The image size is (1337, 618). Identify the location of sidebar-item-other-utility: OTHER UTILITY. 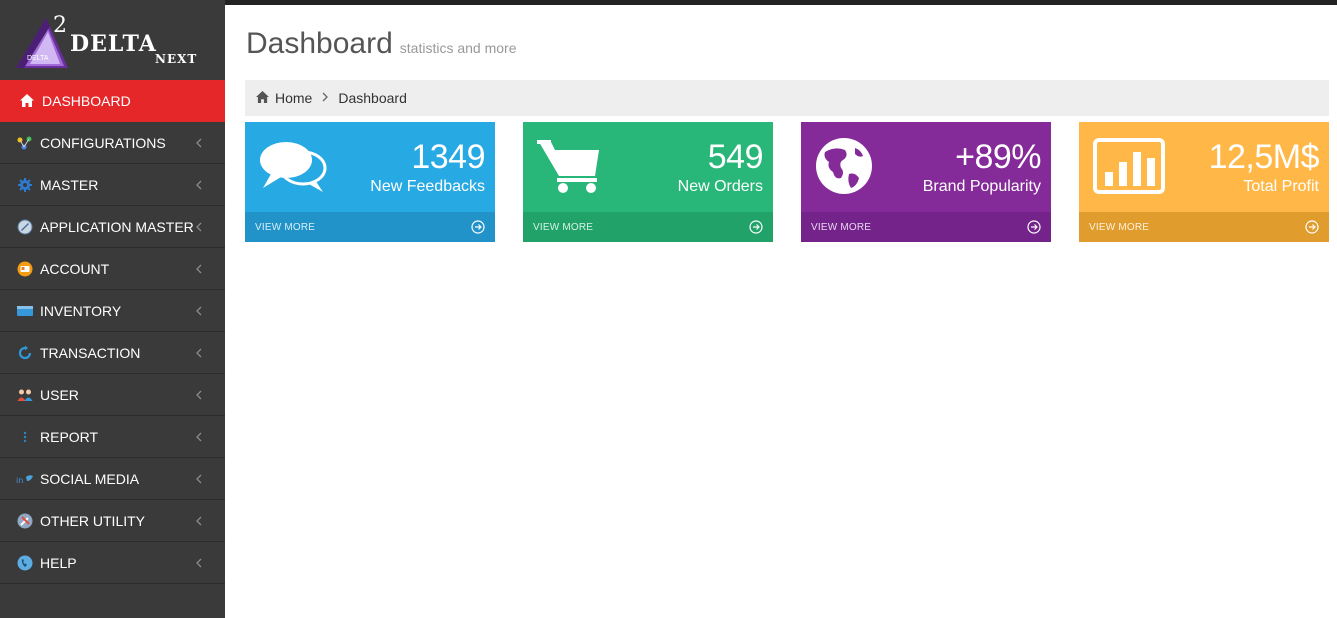
(112, 521).